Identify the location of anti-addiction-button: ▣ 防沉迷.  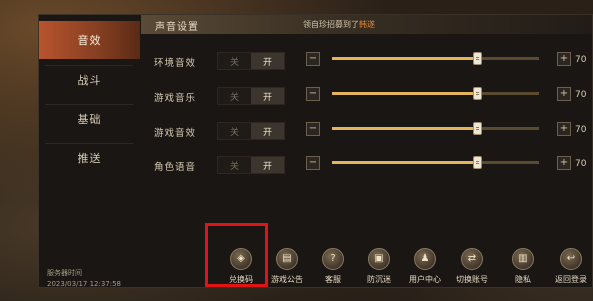
(379, 268).